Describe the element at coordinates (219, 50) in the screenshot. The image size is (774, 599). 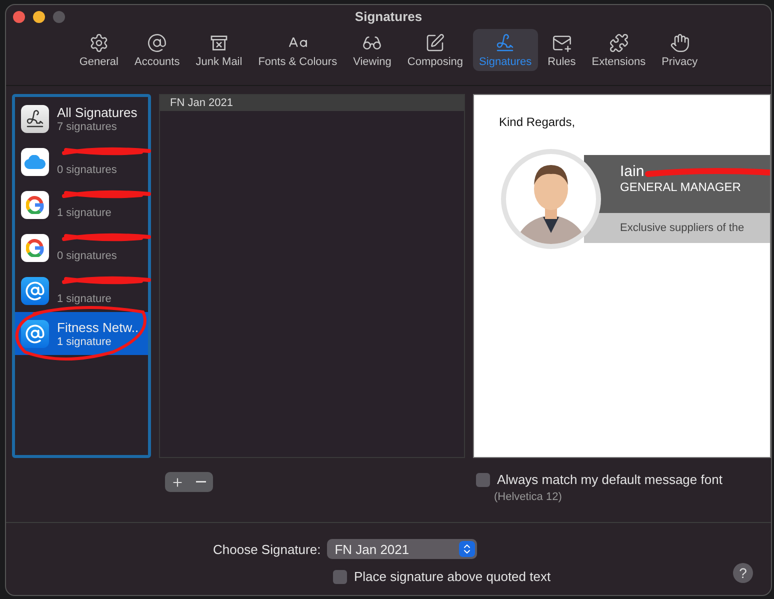
I see `toolbar-tab: Junk Mail` at that location.